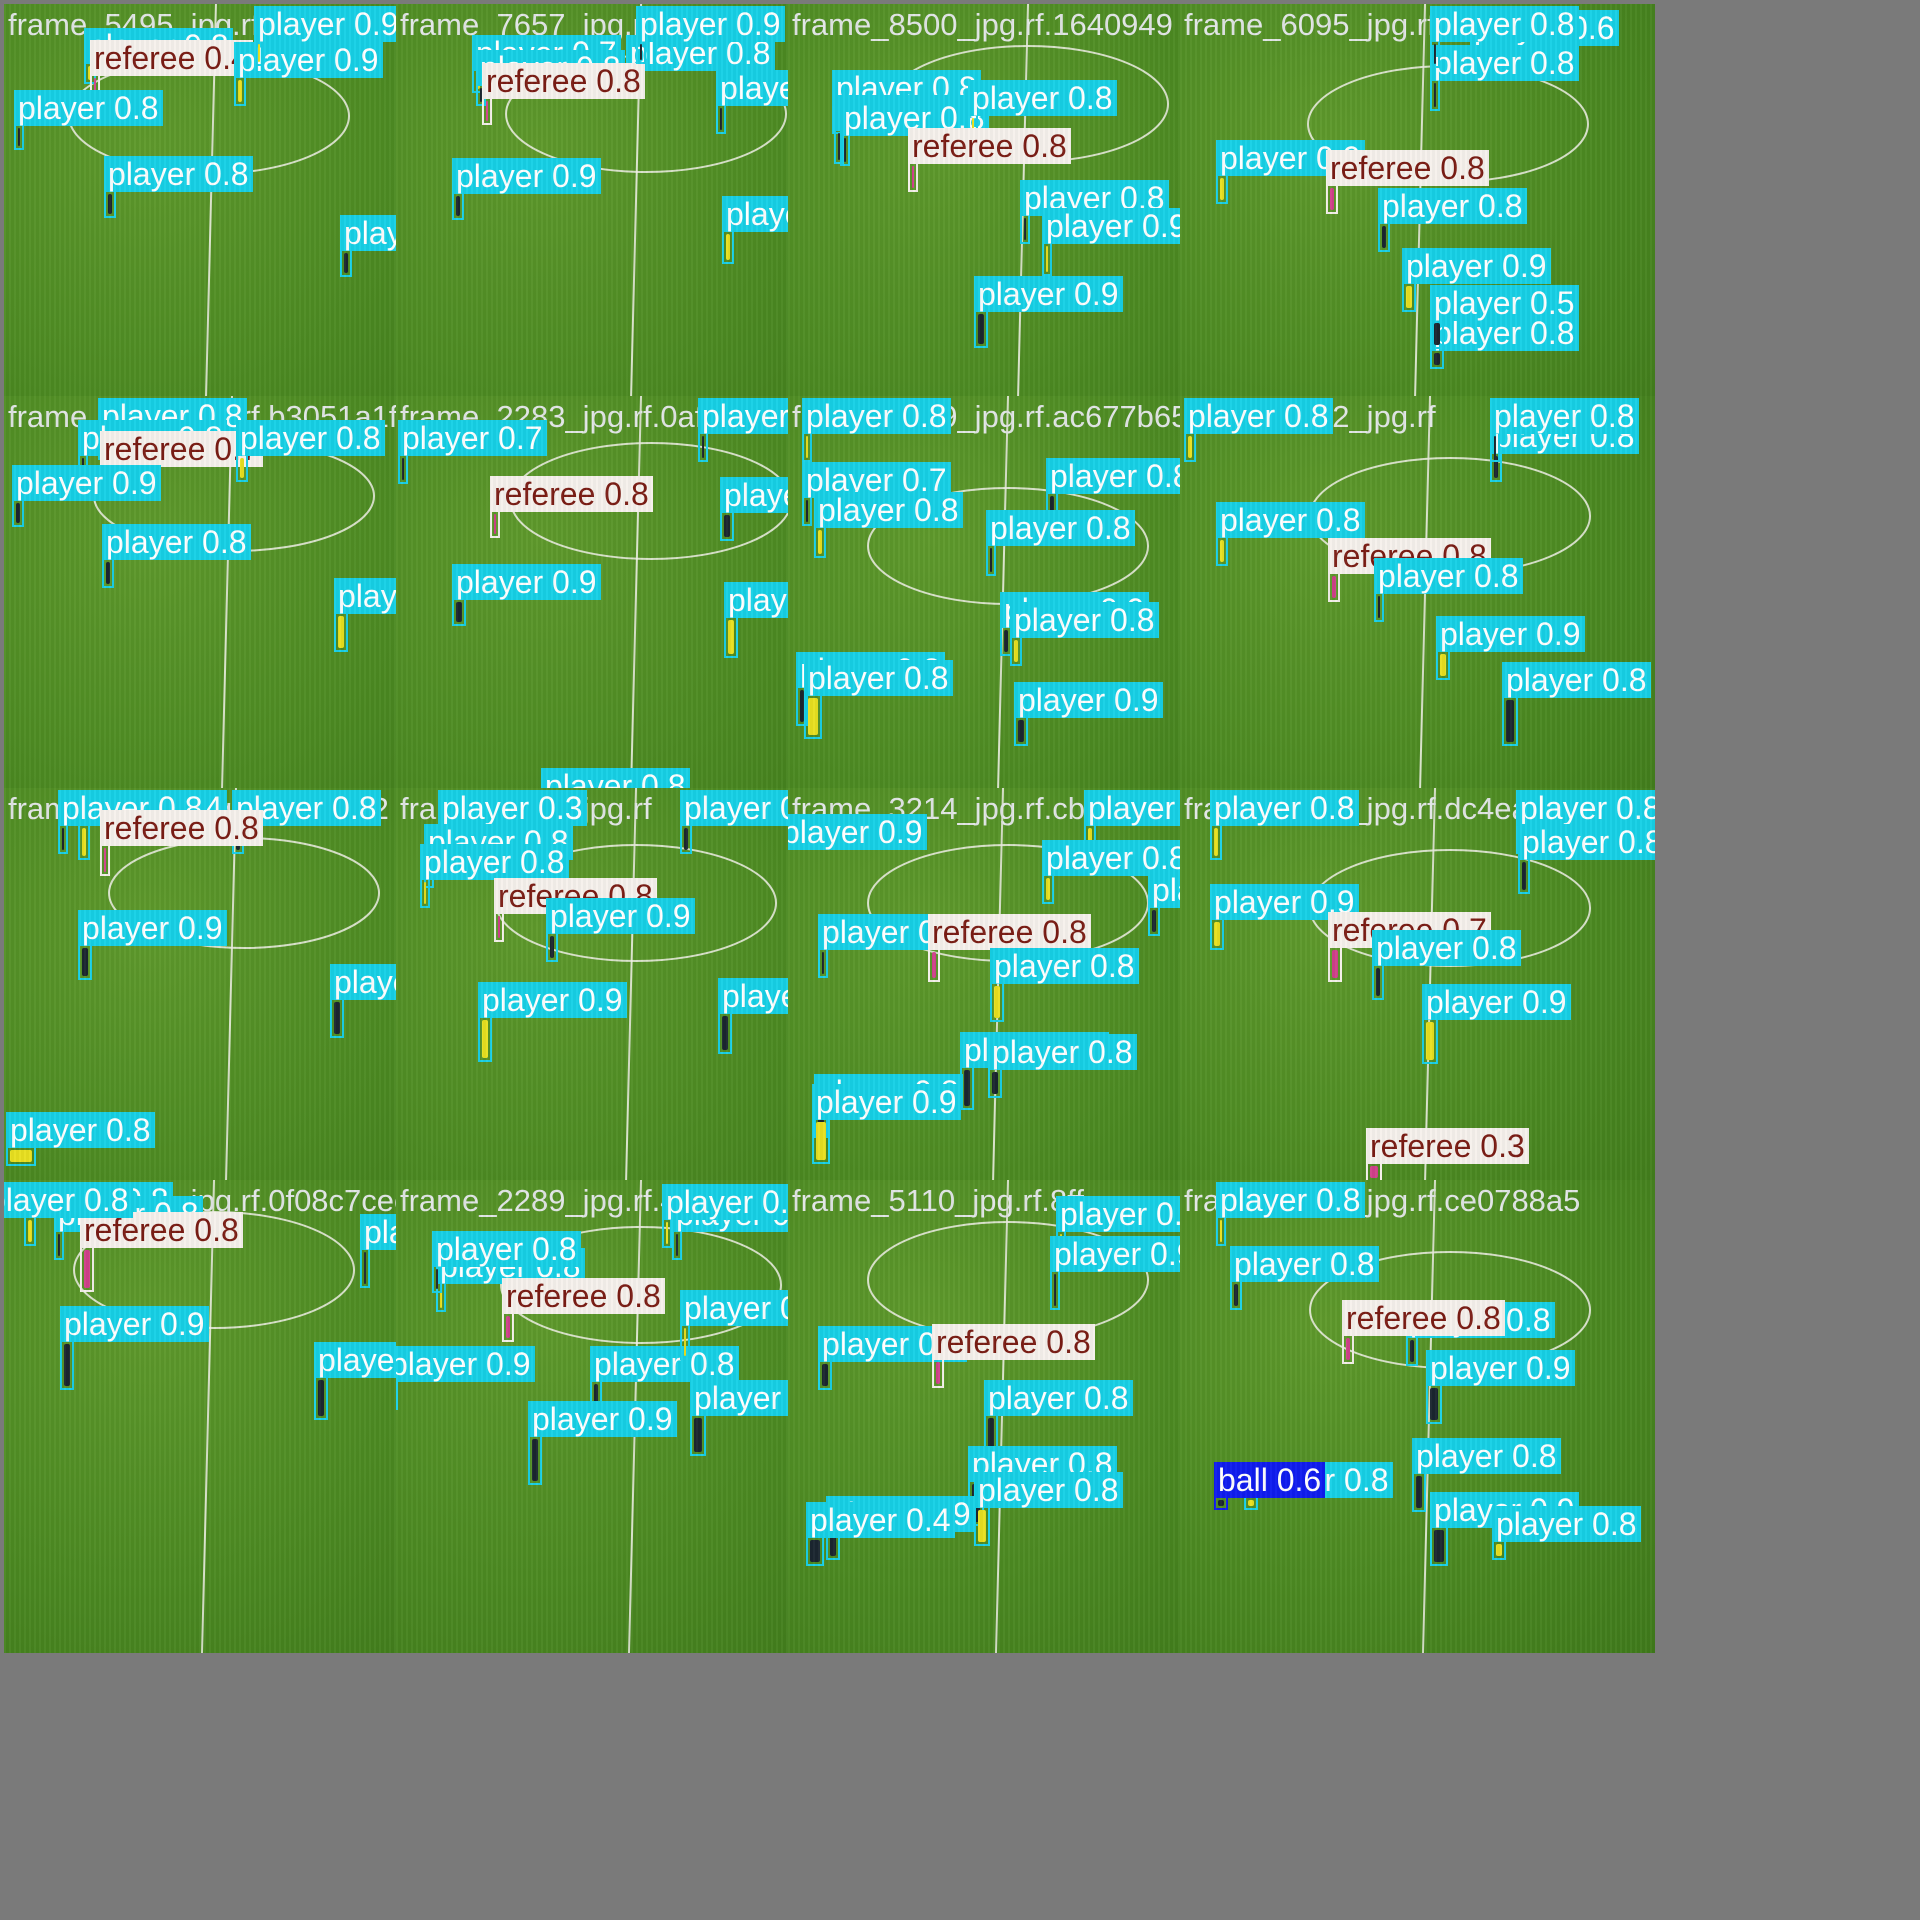  I want to click on referee-detection-box: referee 0.7, so click(1409, 947).